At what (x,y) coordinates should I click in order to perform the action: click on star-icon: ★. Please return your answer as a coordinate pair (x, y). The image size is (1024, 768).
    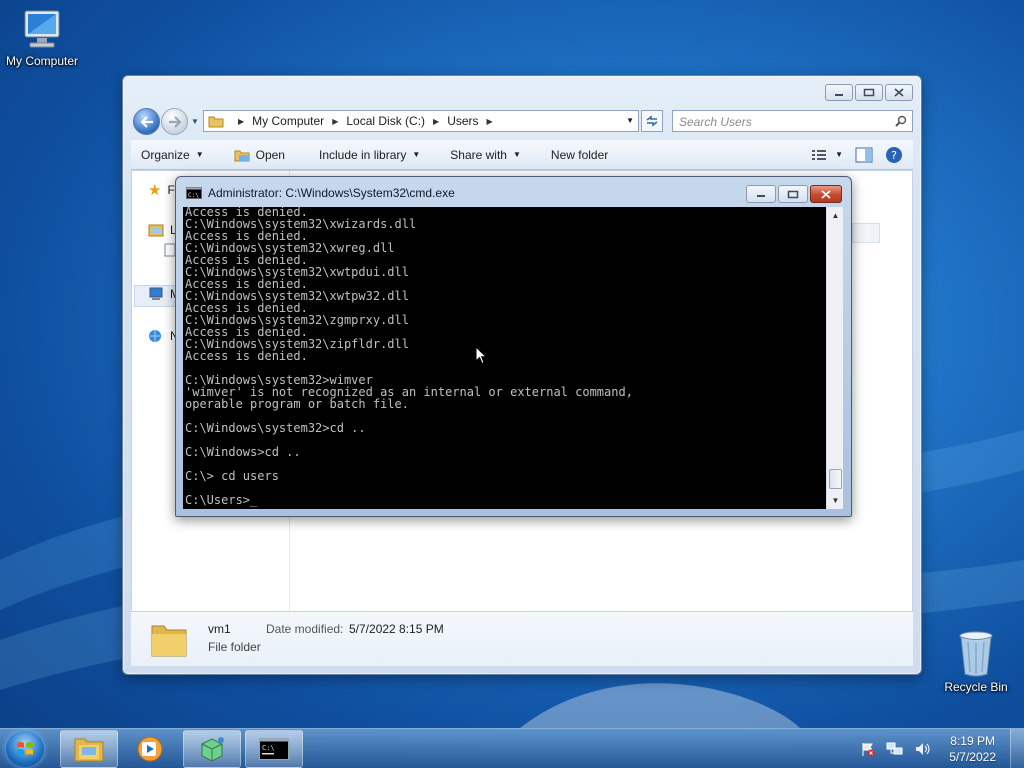
    Looking at the image, I should click on (155, 190).